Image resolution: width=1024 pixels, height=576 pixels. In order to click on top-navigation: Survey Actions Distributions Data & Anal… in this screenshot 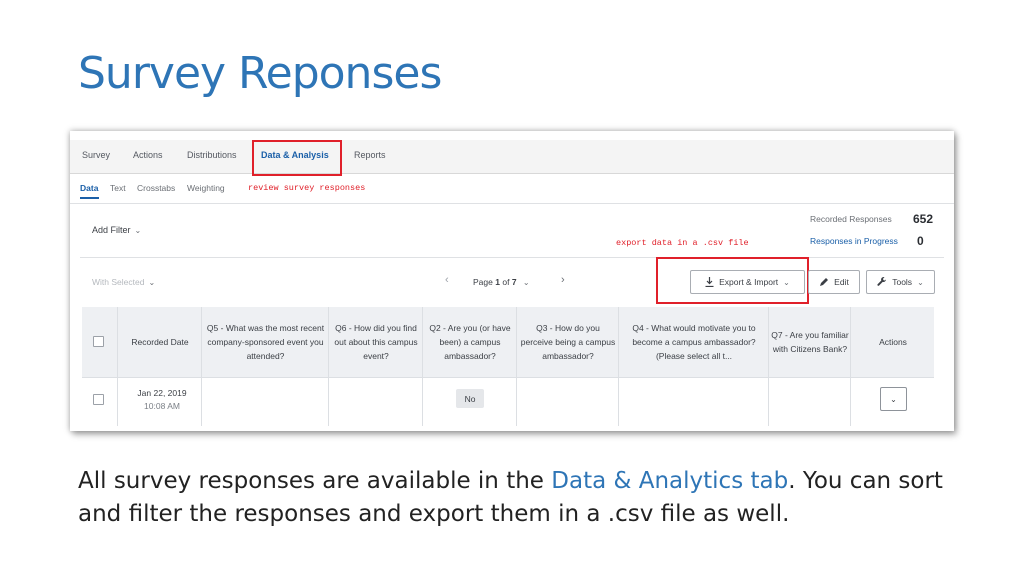, I will do `click(512, 158)`.